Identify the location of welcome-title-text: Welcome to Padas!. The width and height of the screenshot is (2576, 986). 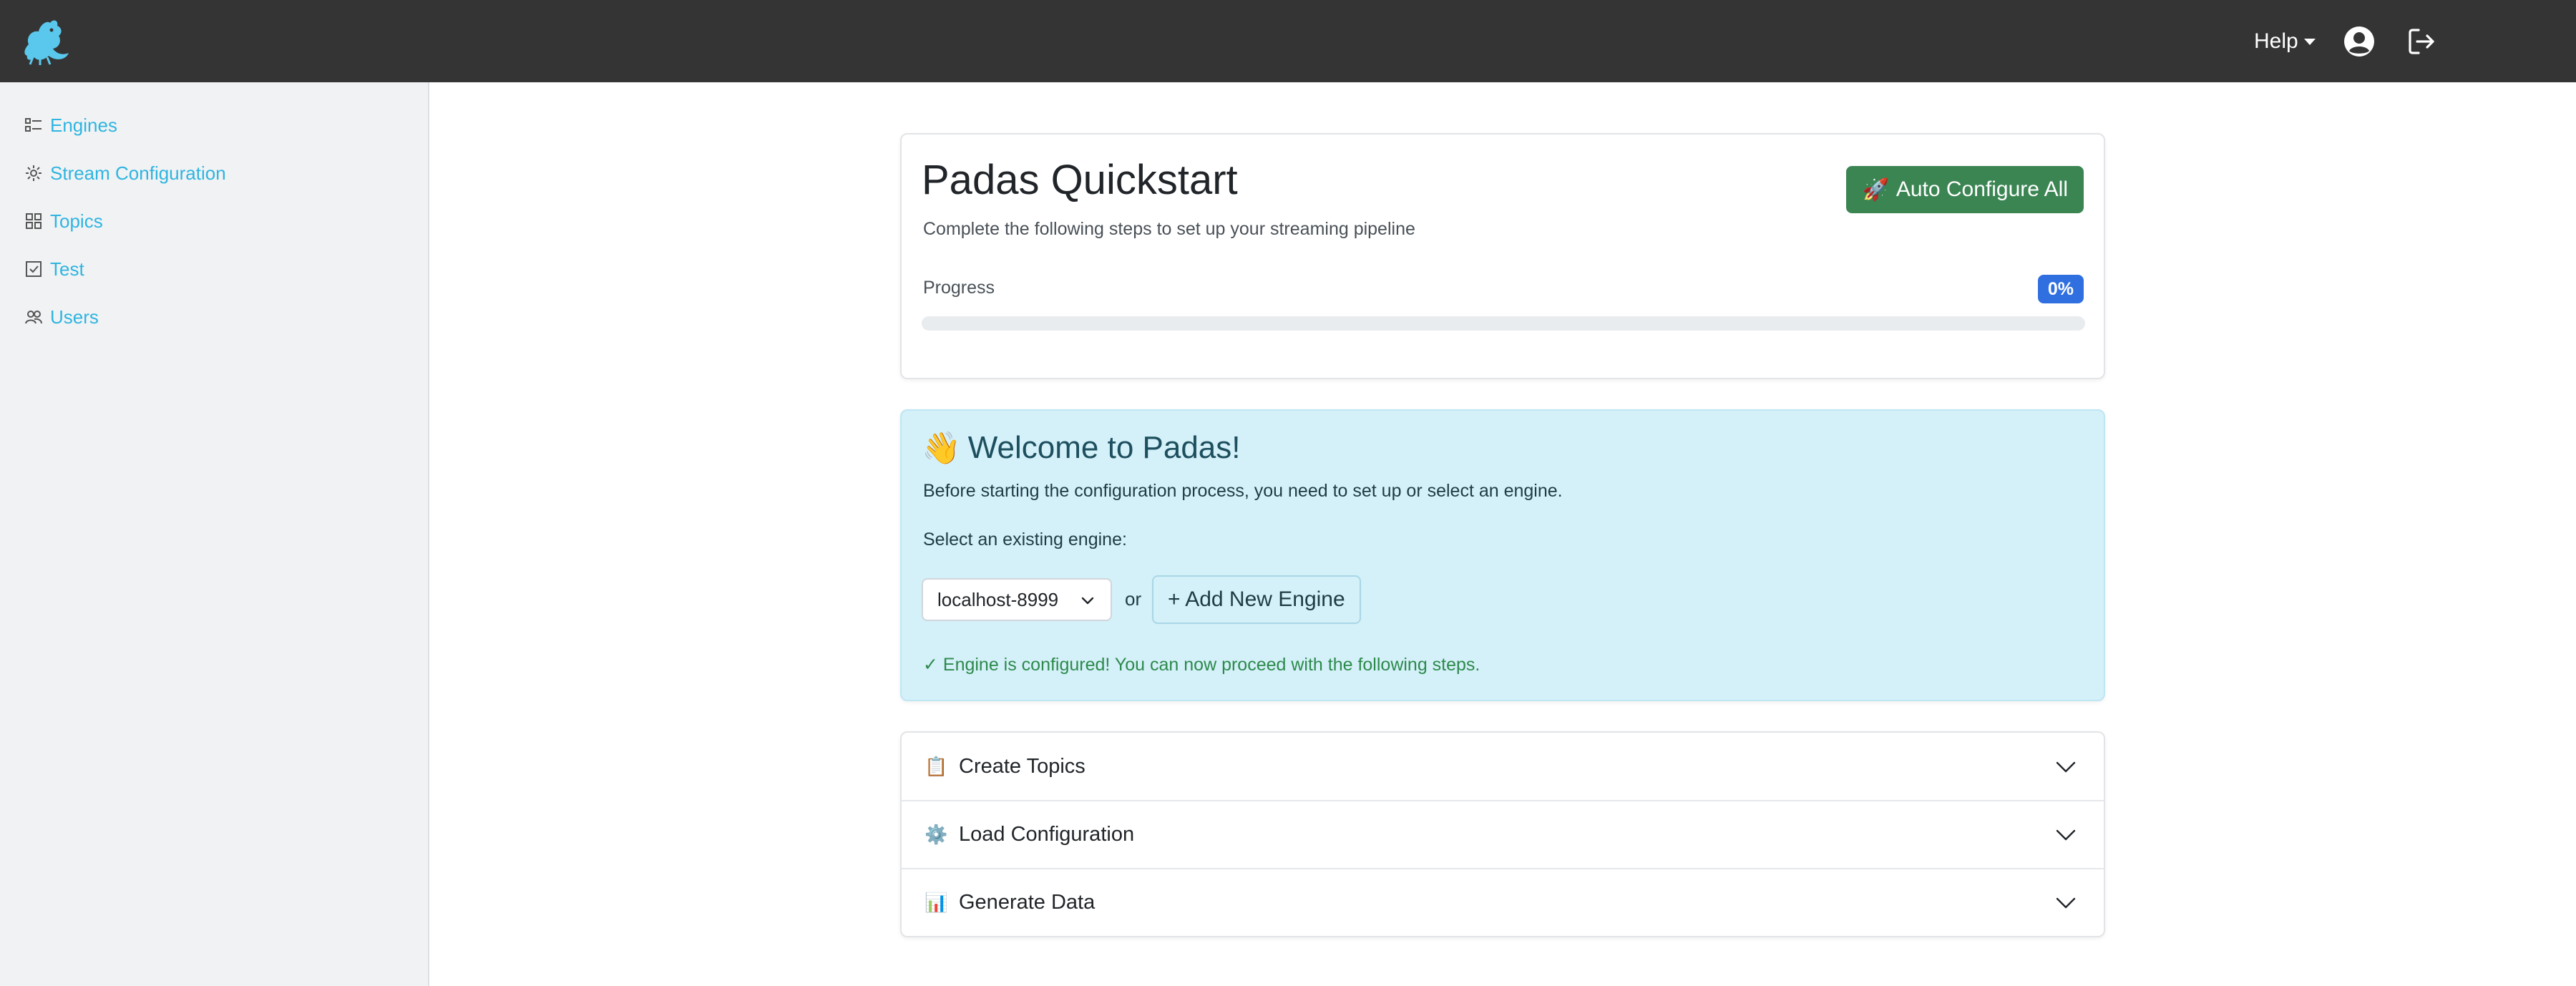
(1104, 448).